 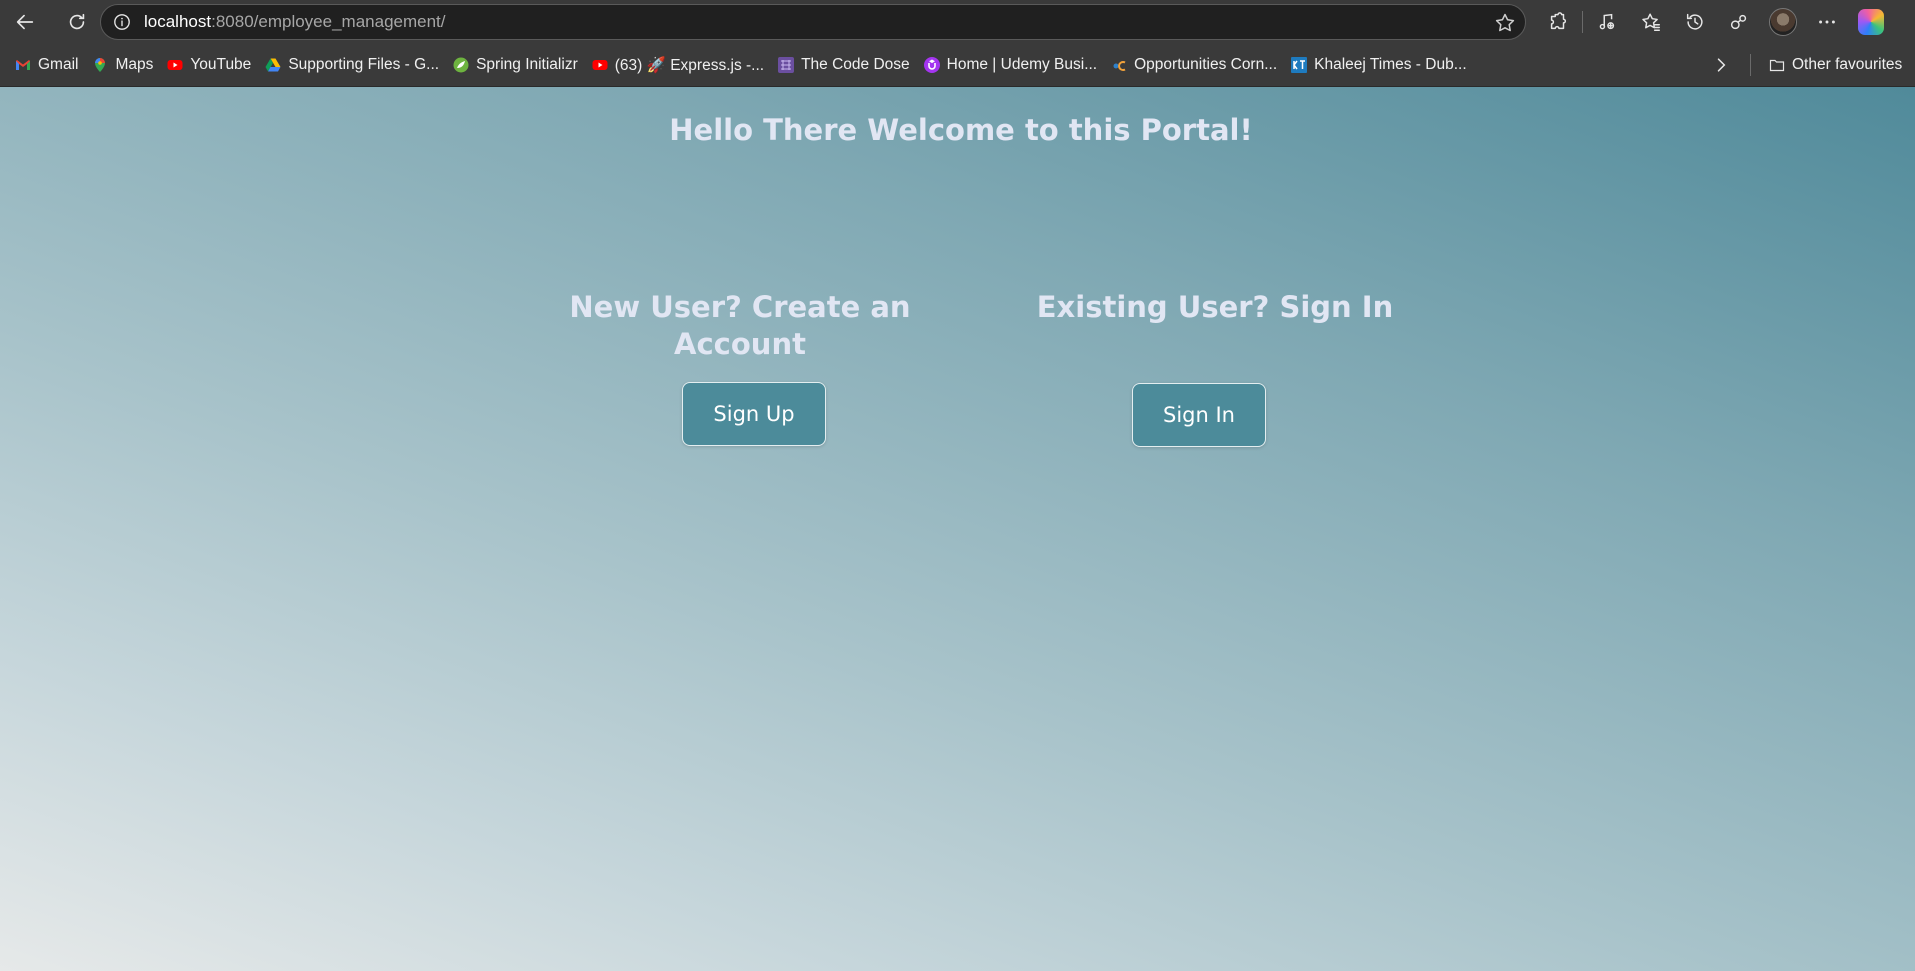 I want to click on back-button, so click(x=25, y=22).